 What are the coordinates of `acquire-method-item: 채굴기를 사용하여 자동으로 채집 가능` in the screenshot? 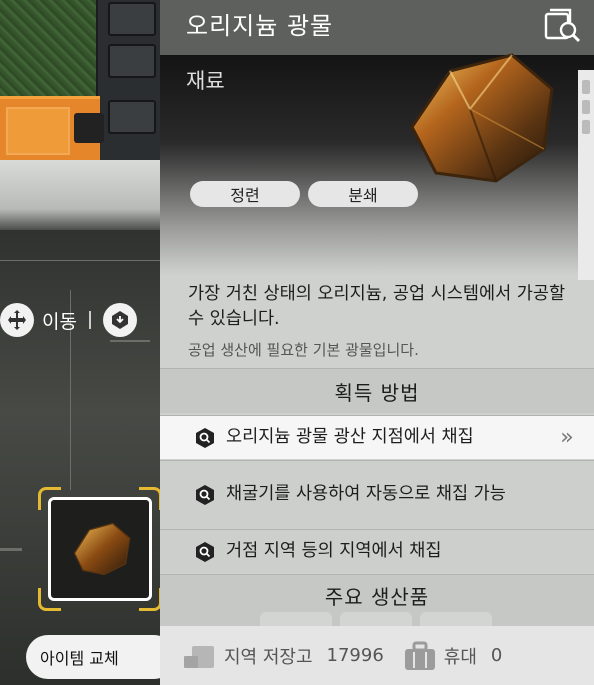 It's located at (377, 494).